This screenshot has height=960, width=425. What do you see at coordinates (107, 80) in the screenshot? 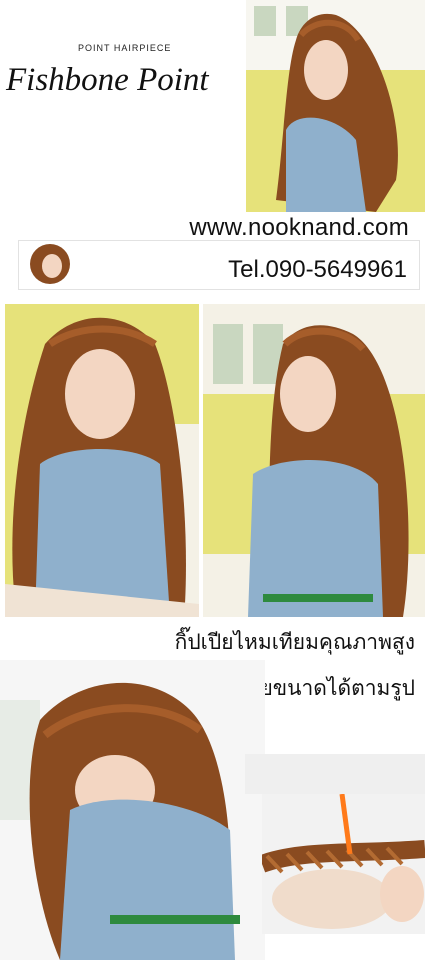
I see `banner-title: Fishbone Point` at bounding box center [107, 80].